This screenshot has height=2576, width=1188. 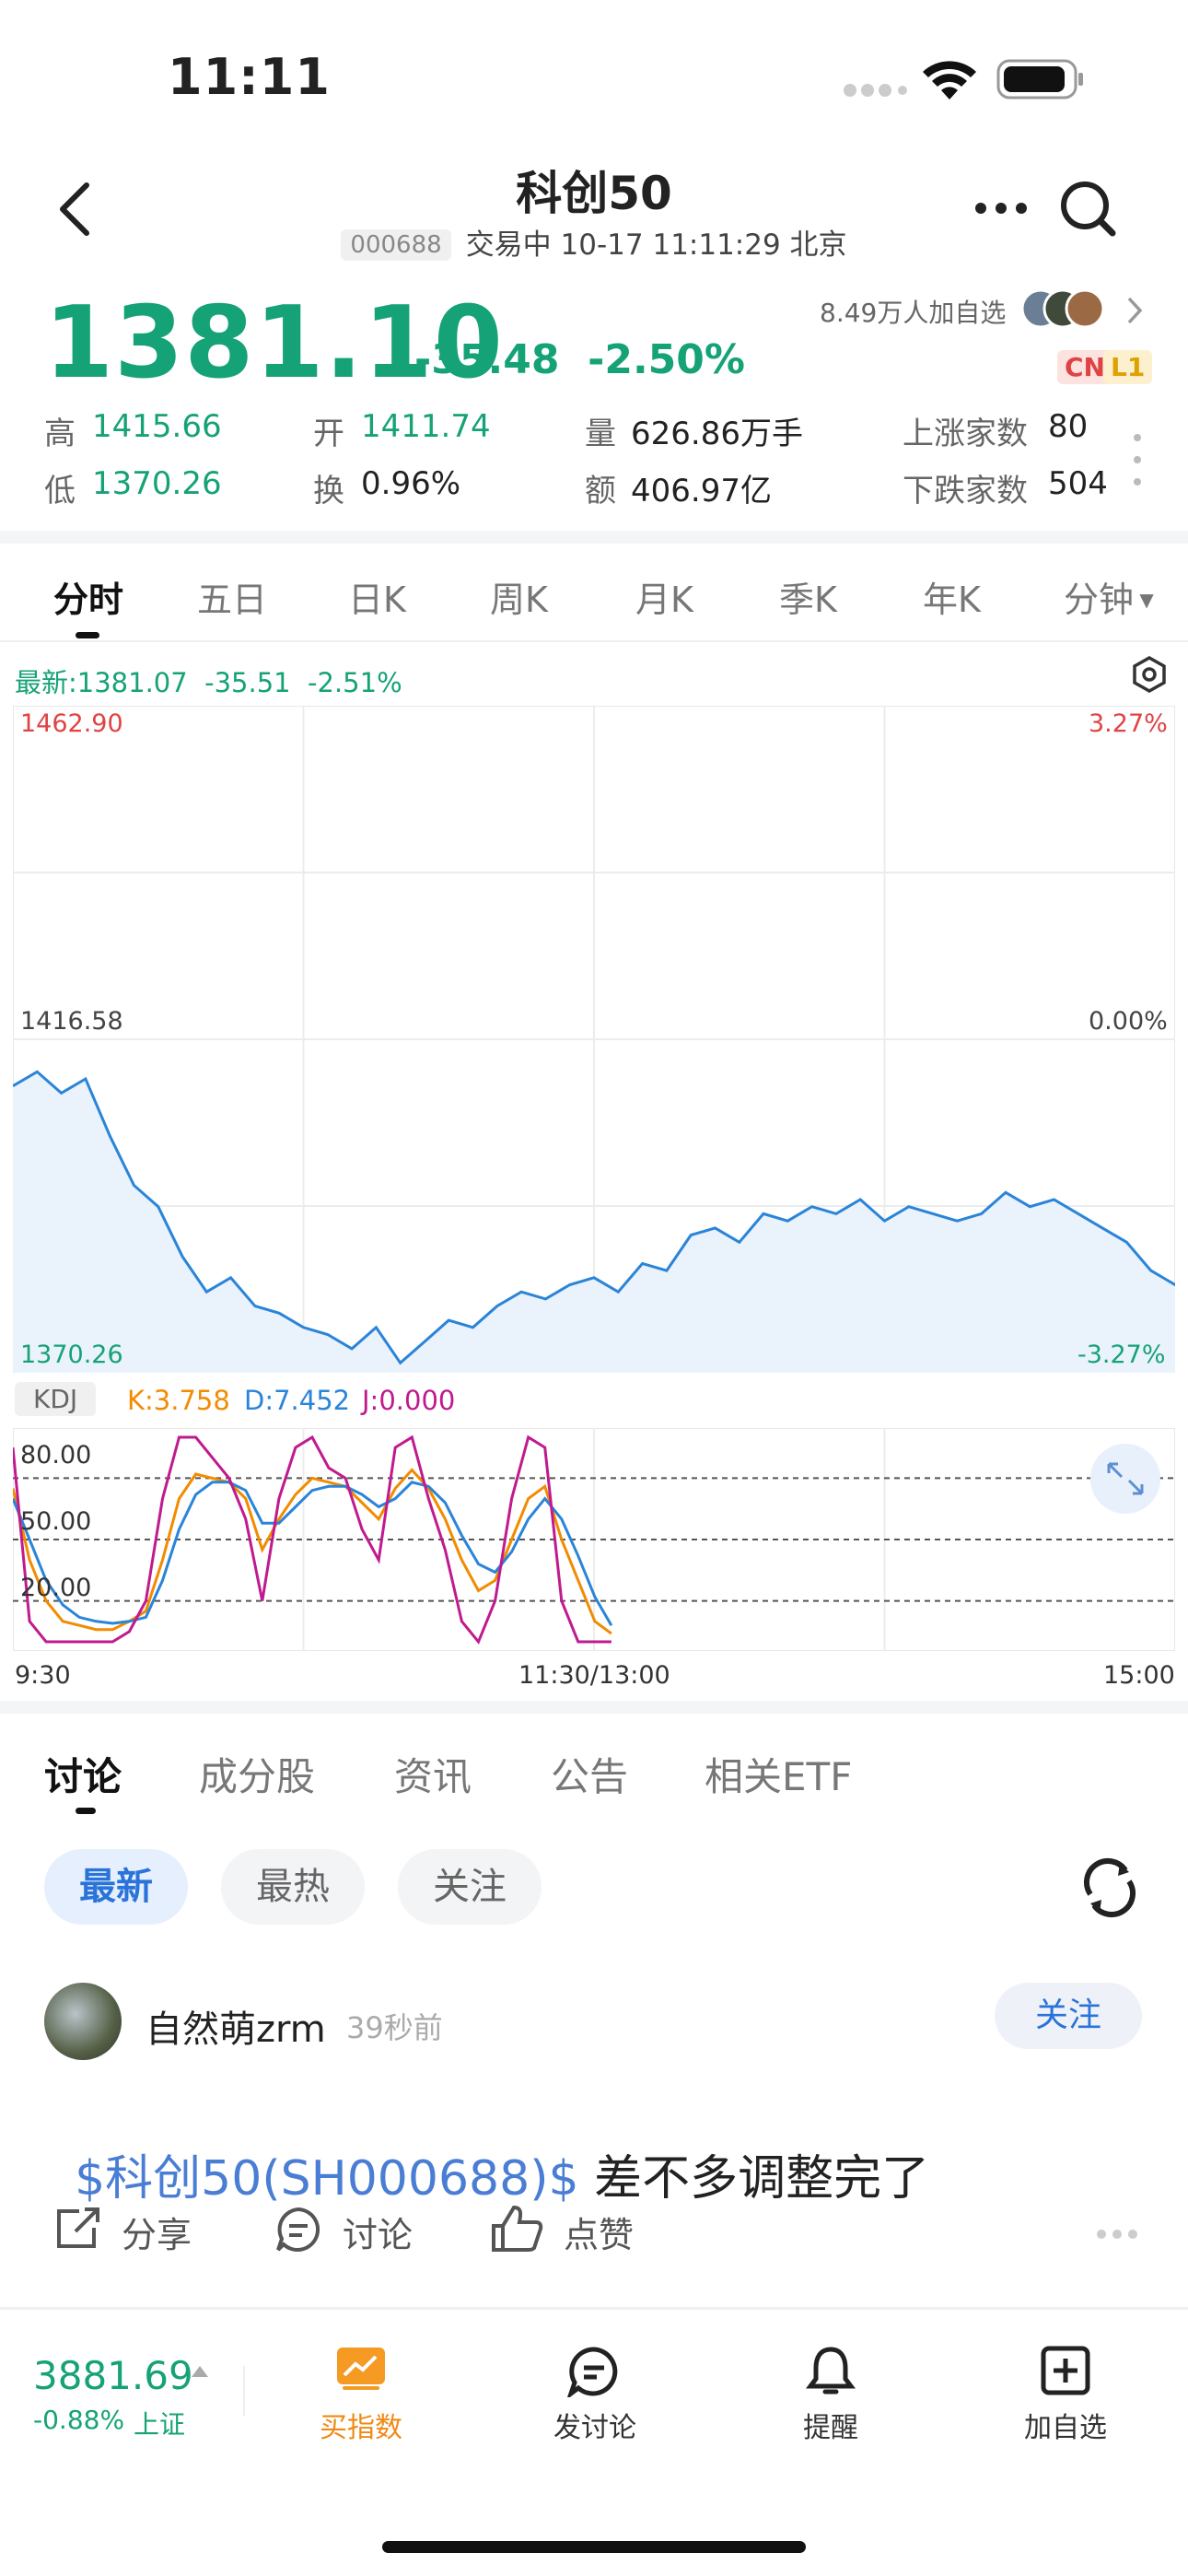 I want to click on caret-down-icon: ▼, so click(x=1144, y=600).